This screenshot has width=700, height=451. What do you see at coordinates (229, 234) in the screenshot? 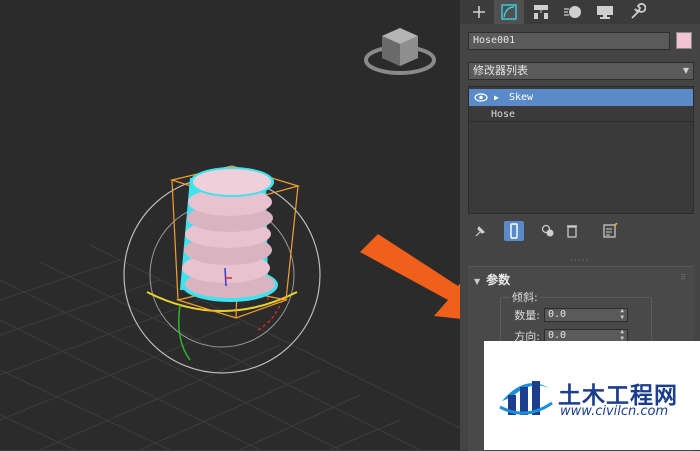
I see `hose-object` at bounding box center [229, 234].